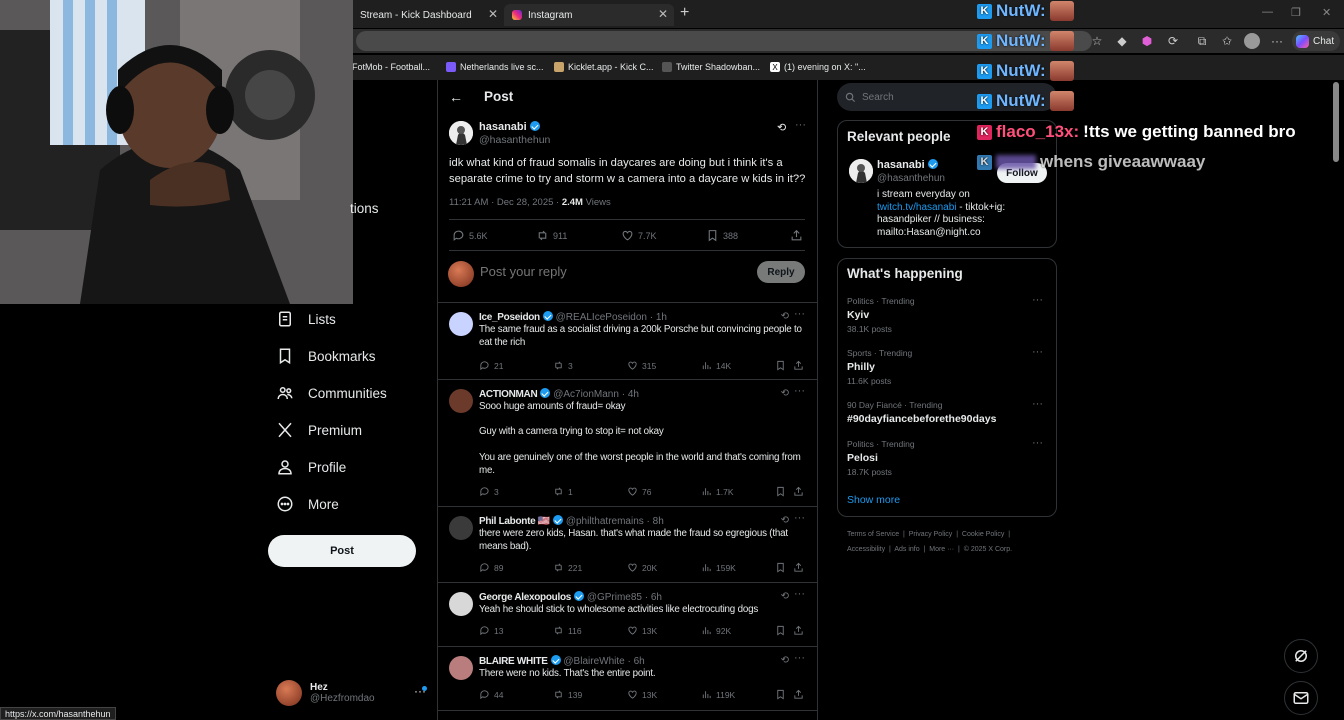 This screenshot has width=1344, height=720. I want to click on repost-stat: 139, so click(567, 694).